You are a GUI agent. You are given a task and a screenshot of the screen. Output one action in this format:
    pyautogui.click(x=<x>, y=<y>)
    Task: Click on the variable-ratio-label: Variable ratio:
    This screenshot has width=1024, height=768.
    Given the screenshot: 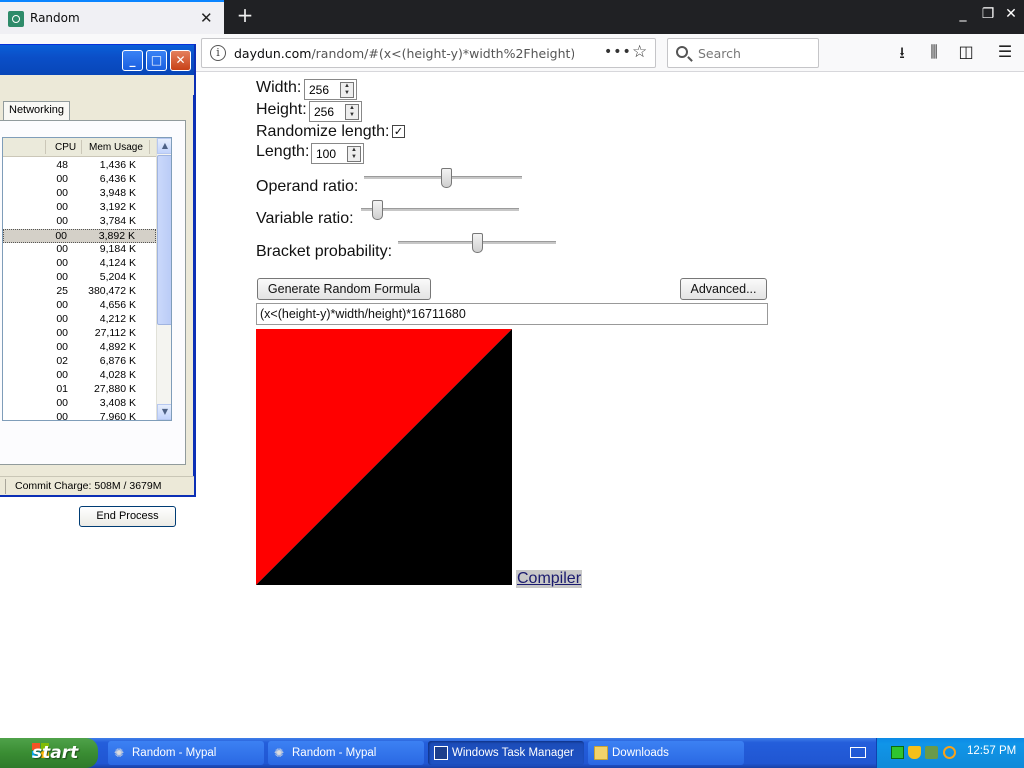 What is the action you would take?
    pyautogui.click(x=305, y=218)
    